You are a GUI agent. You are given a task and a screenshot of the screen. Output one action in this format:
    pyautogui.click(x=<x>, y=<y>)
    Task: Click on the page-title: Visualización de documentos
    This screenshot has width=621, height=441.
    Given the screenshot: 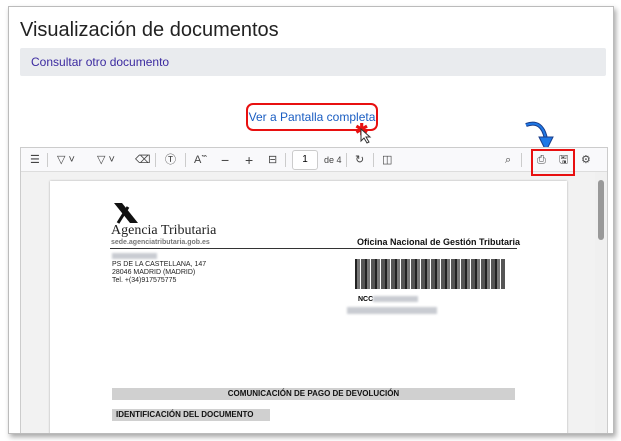 What is the action you would take?
    pyautogui.click(x=149, y=30)
    